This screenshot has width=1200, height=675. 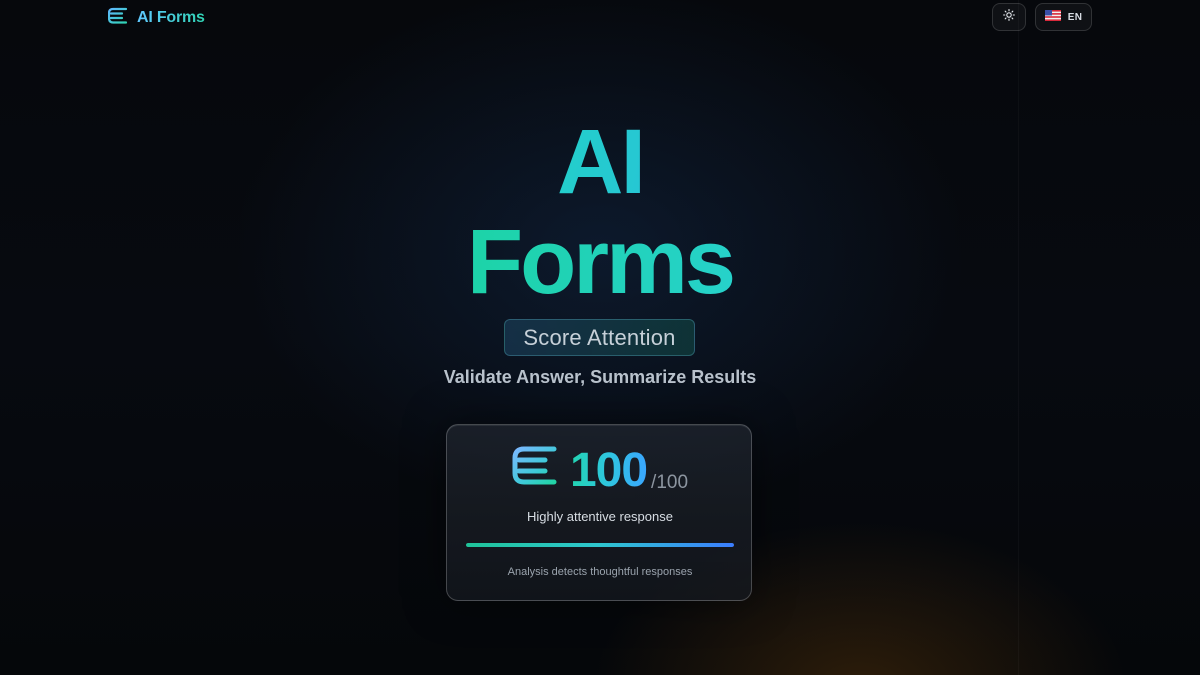 I want to click on brand-link: AI Forms, so click(x=156, y=18).